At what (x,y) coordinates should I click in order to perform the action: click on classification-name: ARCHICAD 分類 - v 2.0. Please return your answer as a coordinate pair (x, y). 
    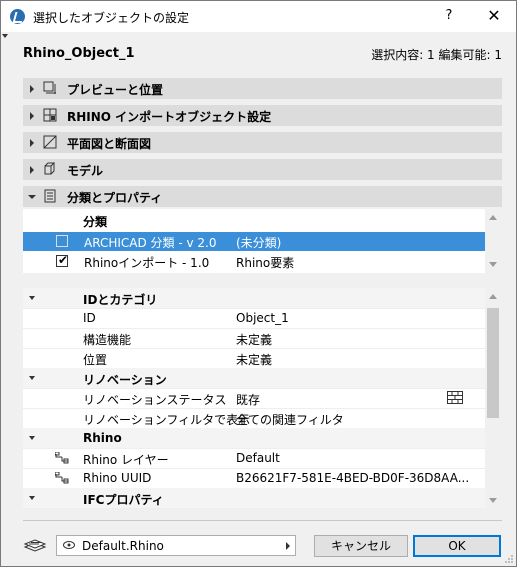
    Looking at the image, I should click on (150, 243).